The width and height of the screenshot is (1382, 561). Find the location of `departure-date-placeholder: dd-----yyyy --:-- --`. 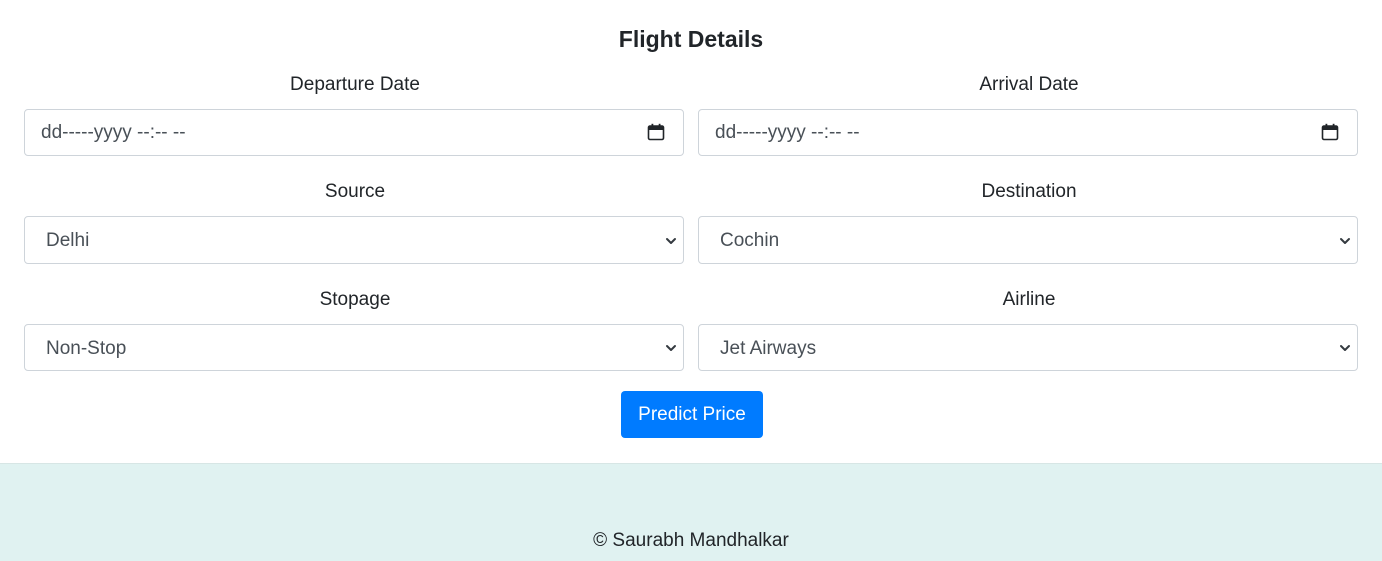

departure-date-placeholder: dd-----yyyy --:-- -- is located at coordinates (113, 132).